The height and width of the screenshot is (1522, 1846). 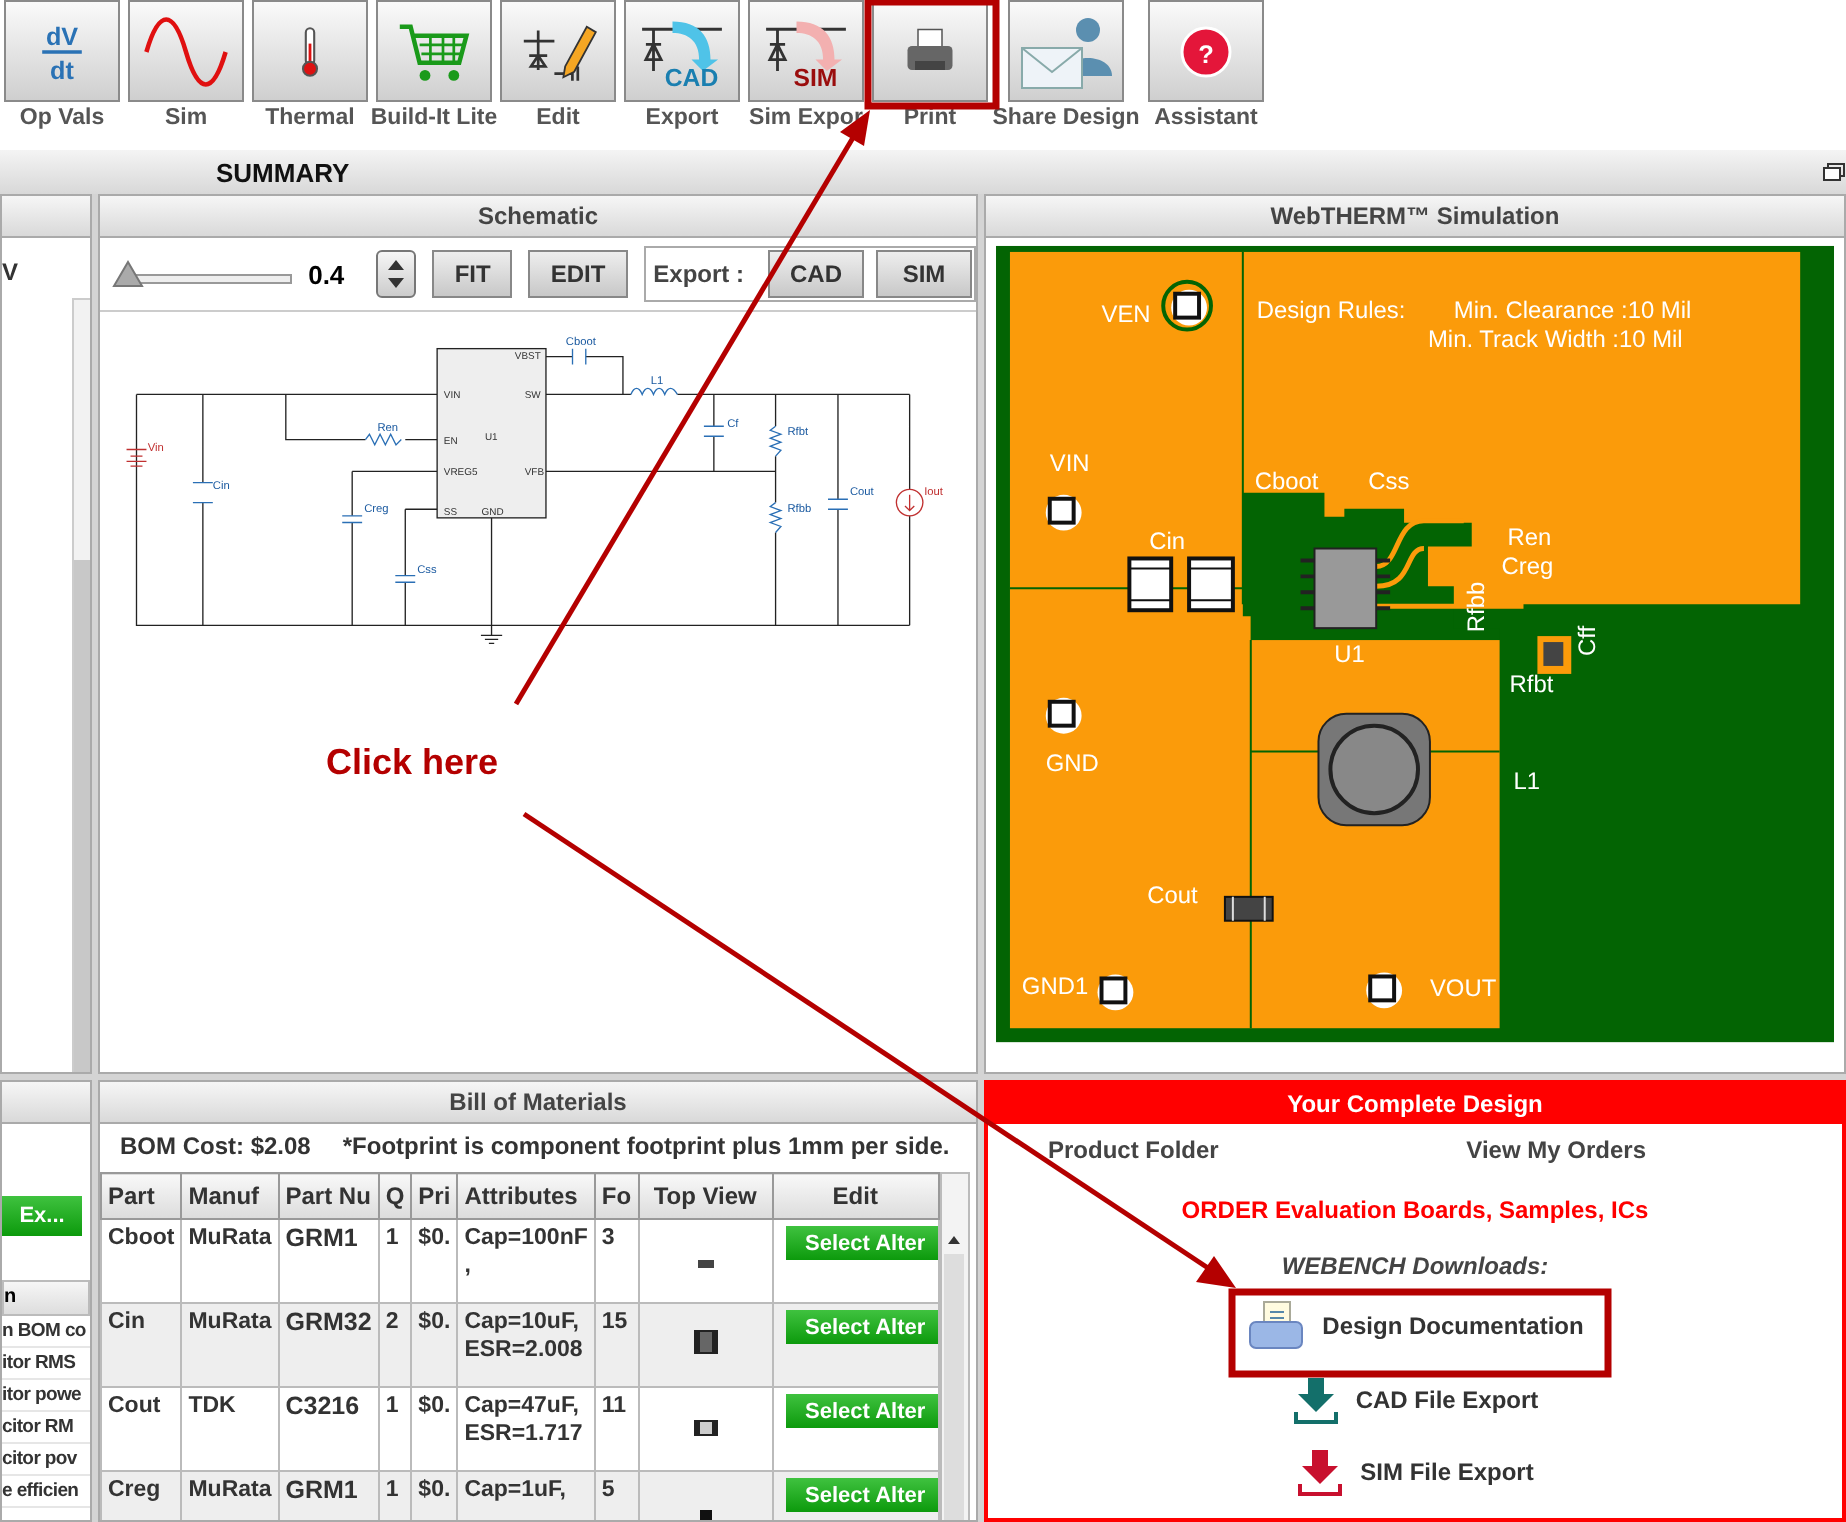 What do you see at coordinates (1415, 1326) in the screenshot?
I see `download-link: Design Documentation` at bounding box center [1415, 1326].